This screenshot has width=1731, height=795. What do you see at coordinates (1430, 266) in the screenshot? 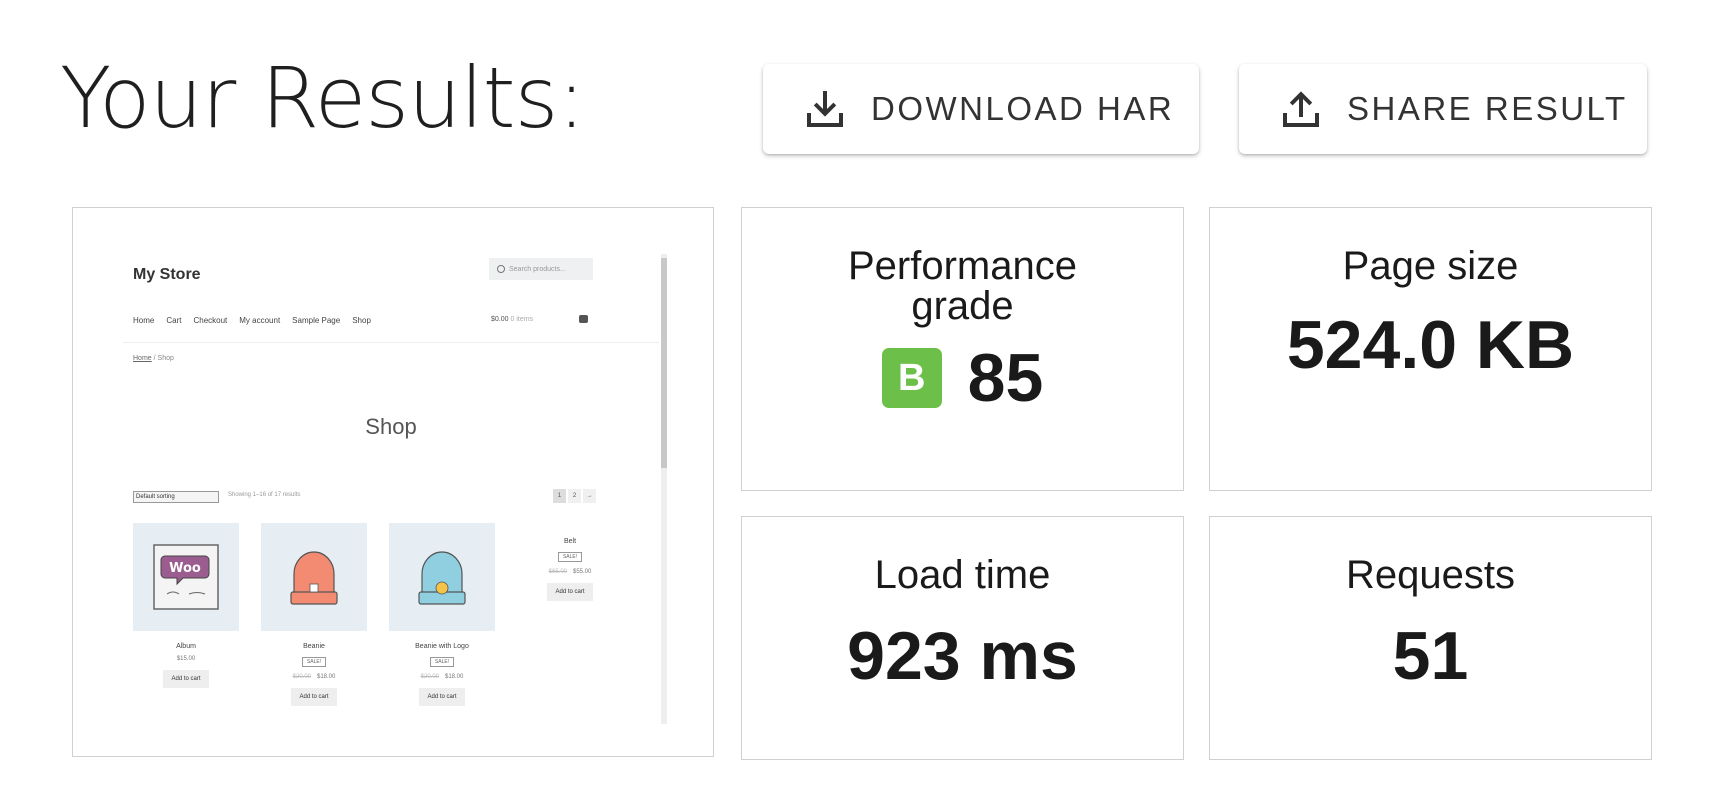
I see `page-size-label: Page size` at bounding box center [1430, 266].